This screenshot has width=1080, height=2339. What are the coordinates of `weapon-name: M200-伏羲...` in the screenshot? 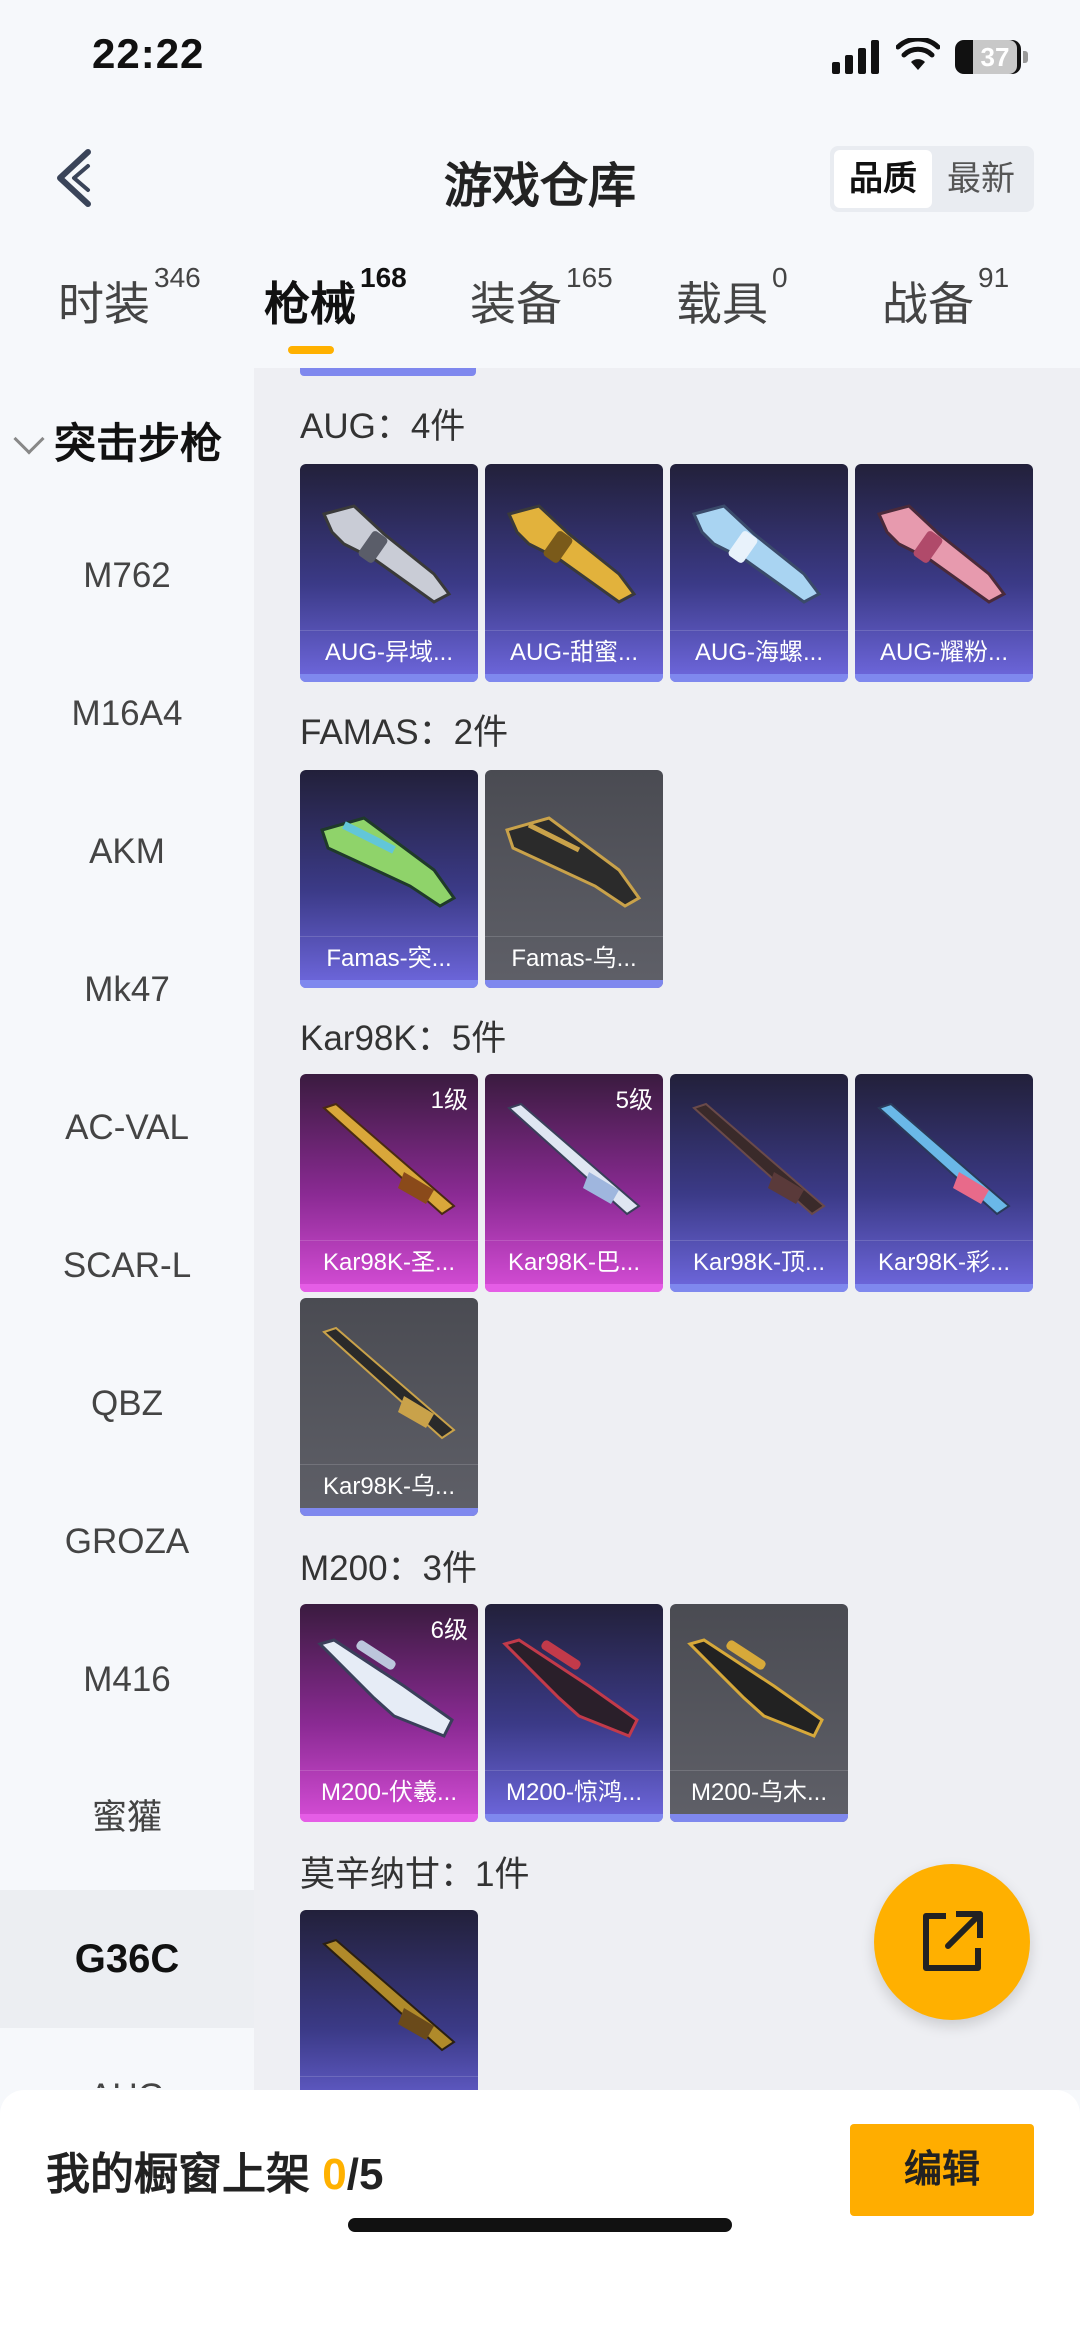 It's located at (389, 1792).